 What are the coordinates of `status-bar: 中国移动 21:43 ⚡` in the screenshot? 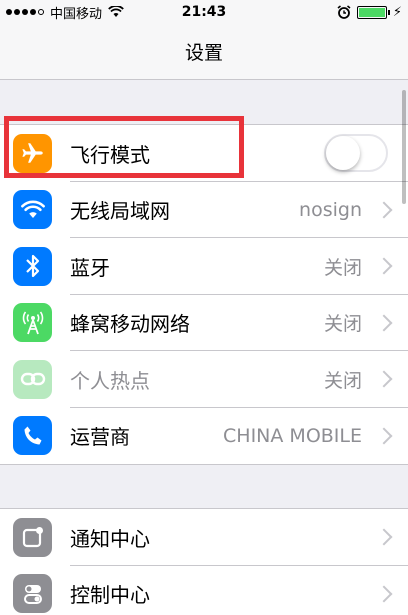 It's located at (204, 12).